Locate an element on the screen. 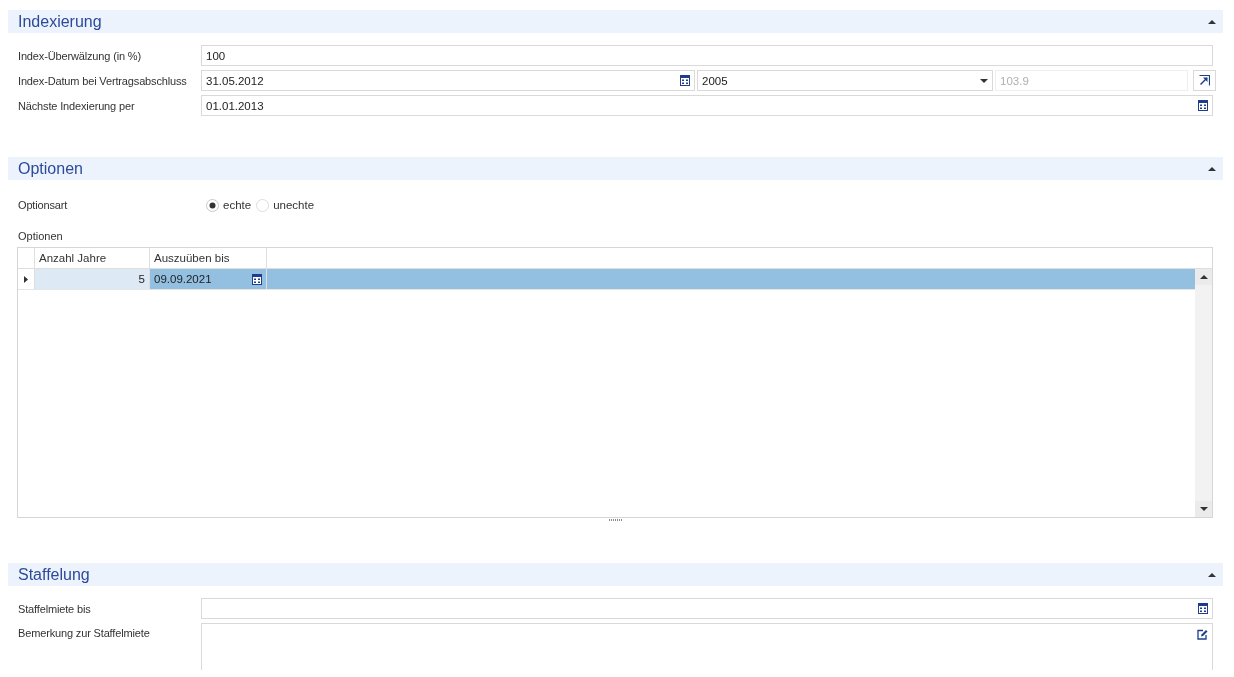 This screenshot has height=677, width=1234. date-field: 01.01.2013 is located at coordinates (707, 105).